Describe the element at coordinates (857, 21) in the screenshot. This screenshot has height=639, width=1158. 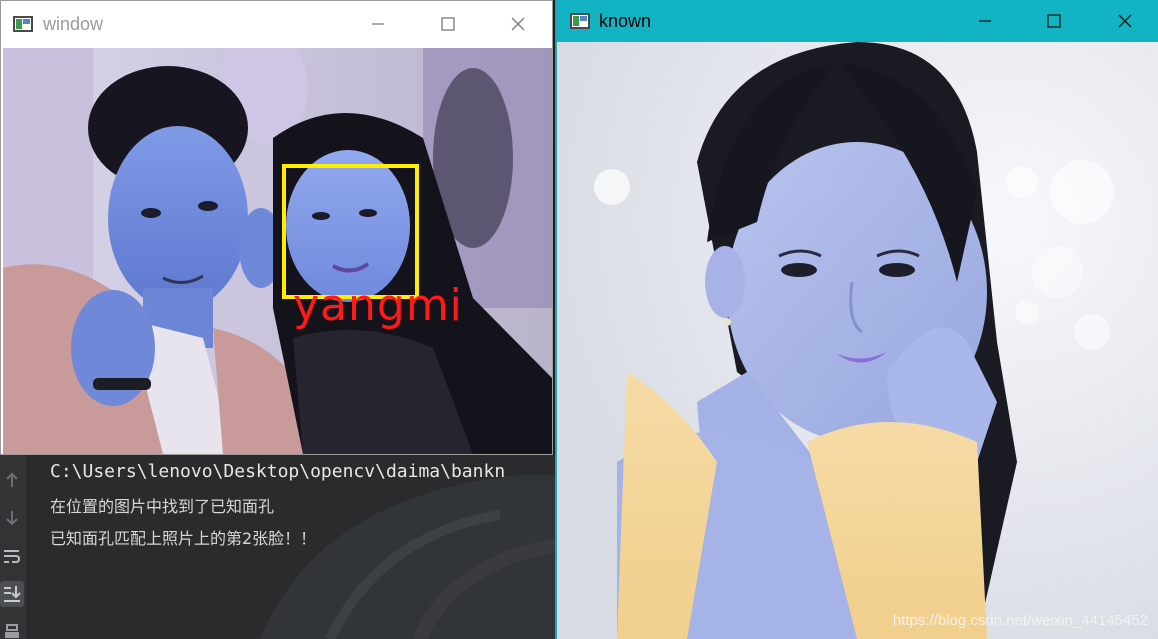
I see `titlebar-right: known` at that location.